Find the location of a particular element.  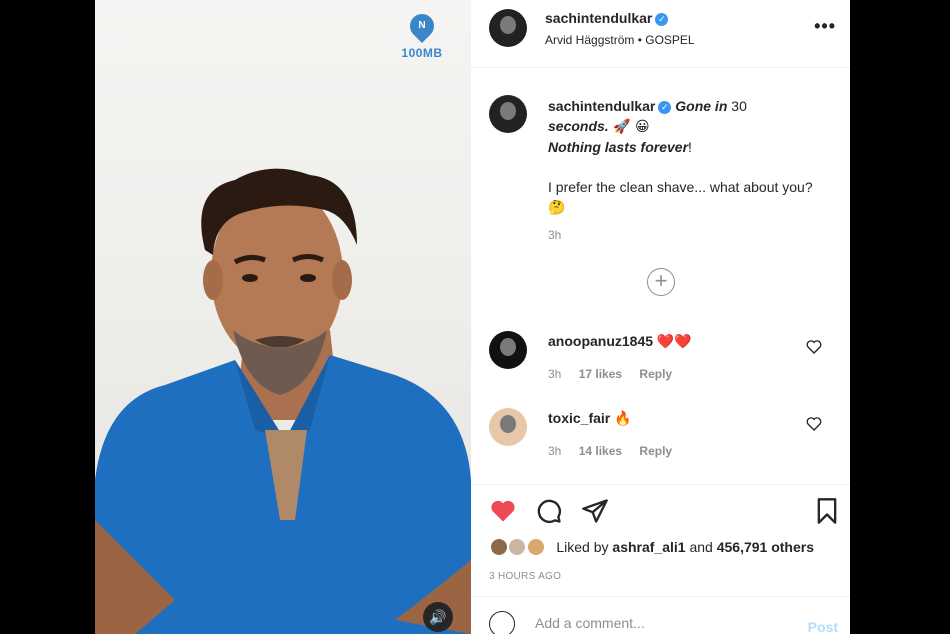

caption-line3: Nothing lasts forever is located at coordinates (618, 147).